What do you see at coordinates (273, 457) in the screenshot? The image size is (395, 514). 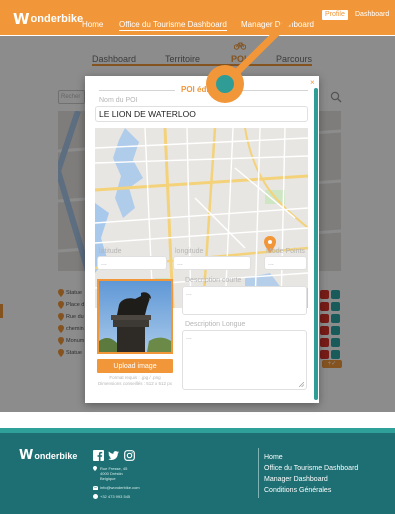 I see `footer-link-home: Home` at bounding box center [273, 457].